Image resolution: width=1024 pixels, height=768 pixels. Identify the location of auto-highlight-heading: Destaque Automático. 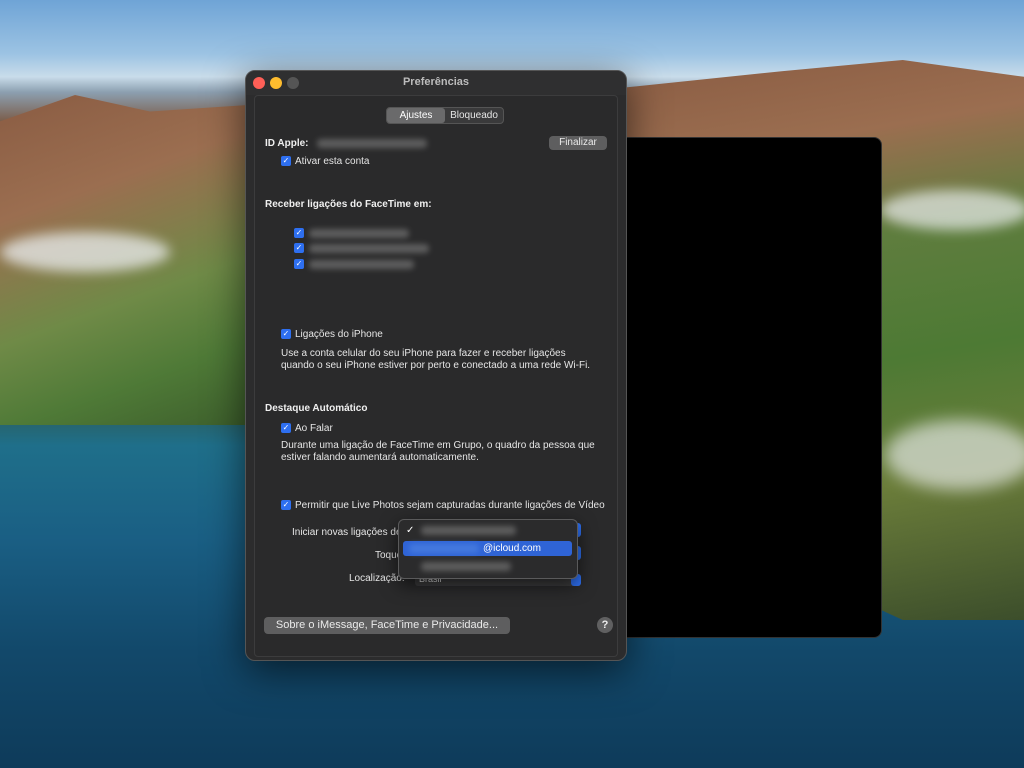
(316, 408).